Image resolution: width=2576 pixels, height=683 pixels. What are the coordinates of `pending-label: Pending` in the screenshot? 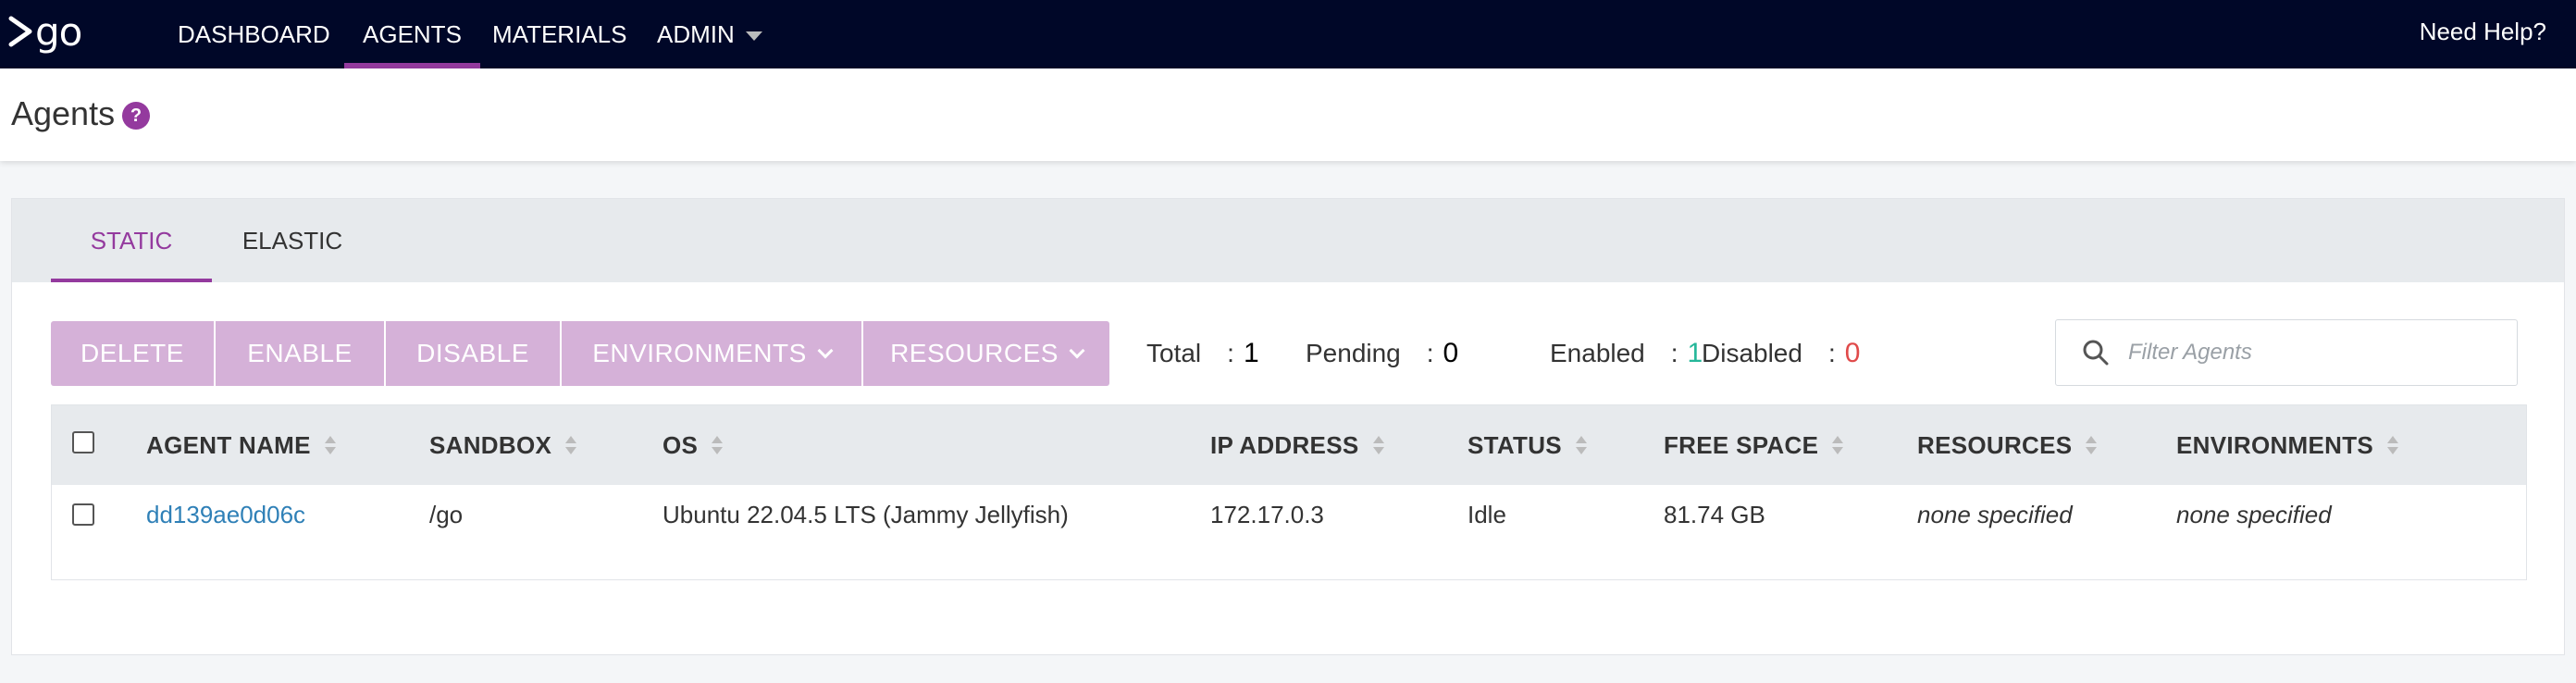 It's located at (1353, 353).